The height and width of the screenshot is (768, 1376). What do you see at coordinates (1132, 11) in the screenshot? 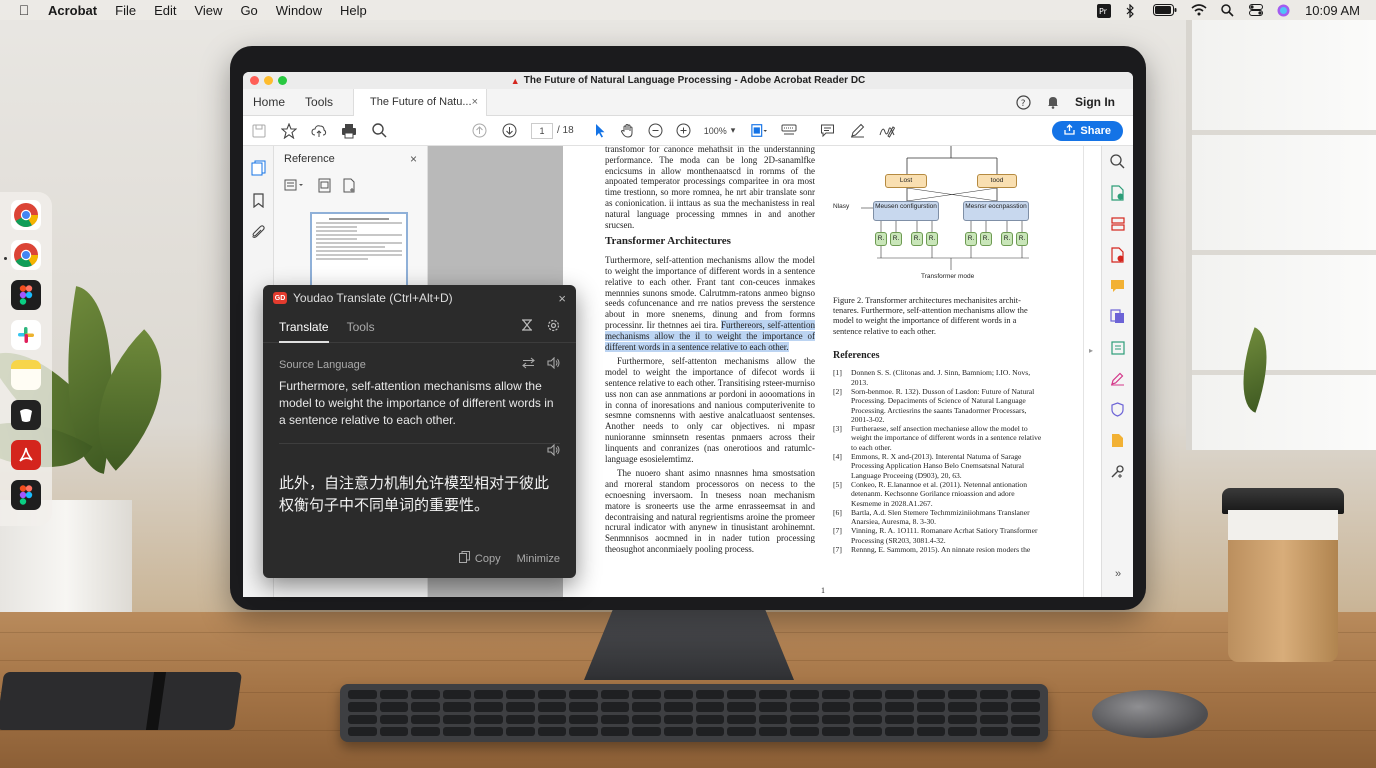
I see `bluetooth-icon` at bounding box center [1132, 11].